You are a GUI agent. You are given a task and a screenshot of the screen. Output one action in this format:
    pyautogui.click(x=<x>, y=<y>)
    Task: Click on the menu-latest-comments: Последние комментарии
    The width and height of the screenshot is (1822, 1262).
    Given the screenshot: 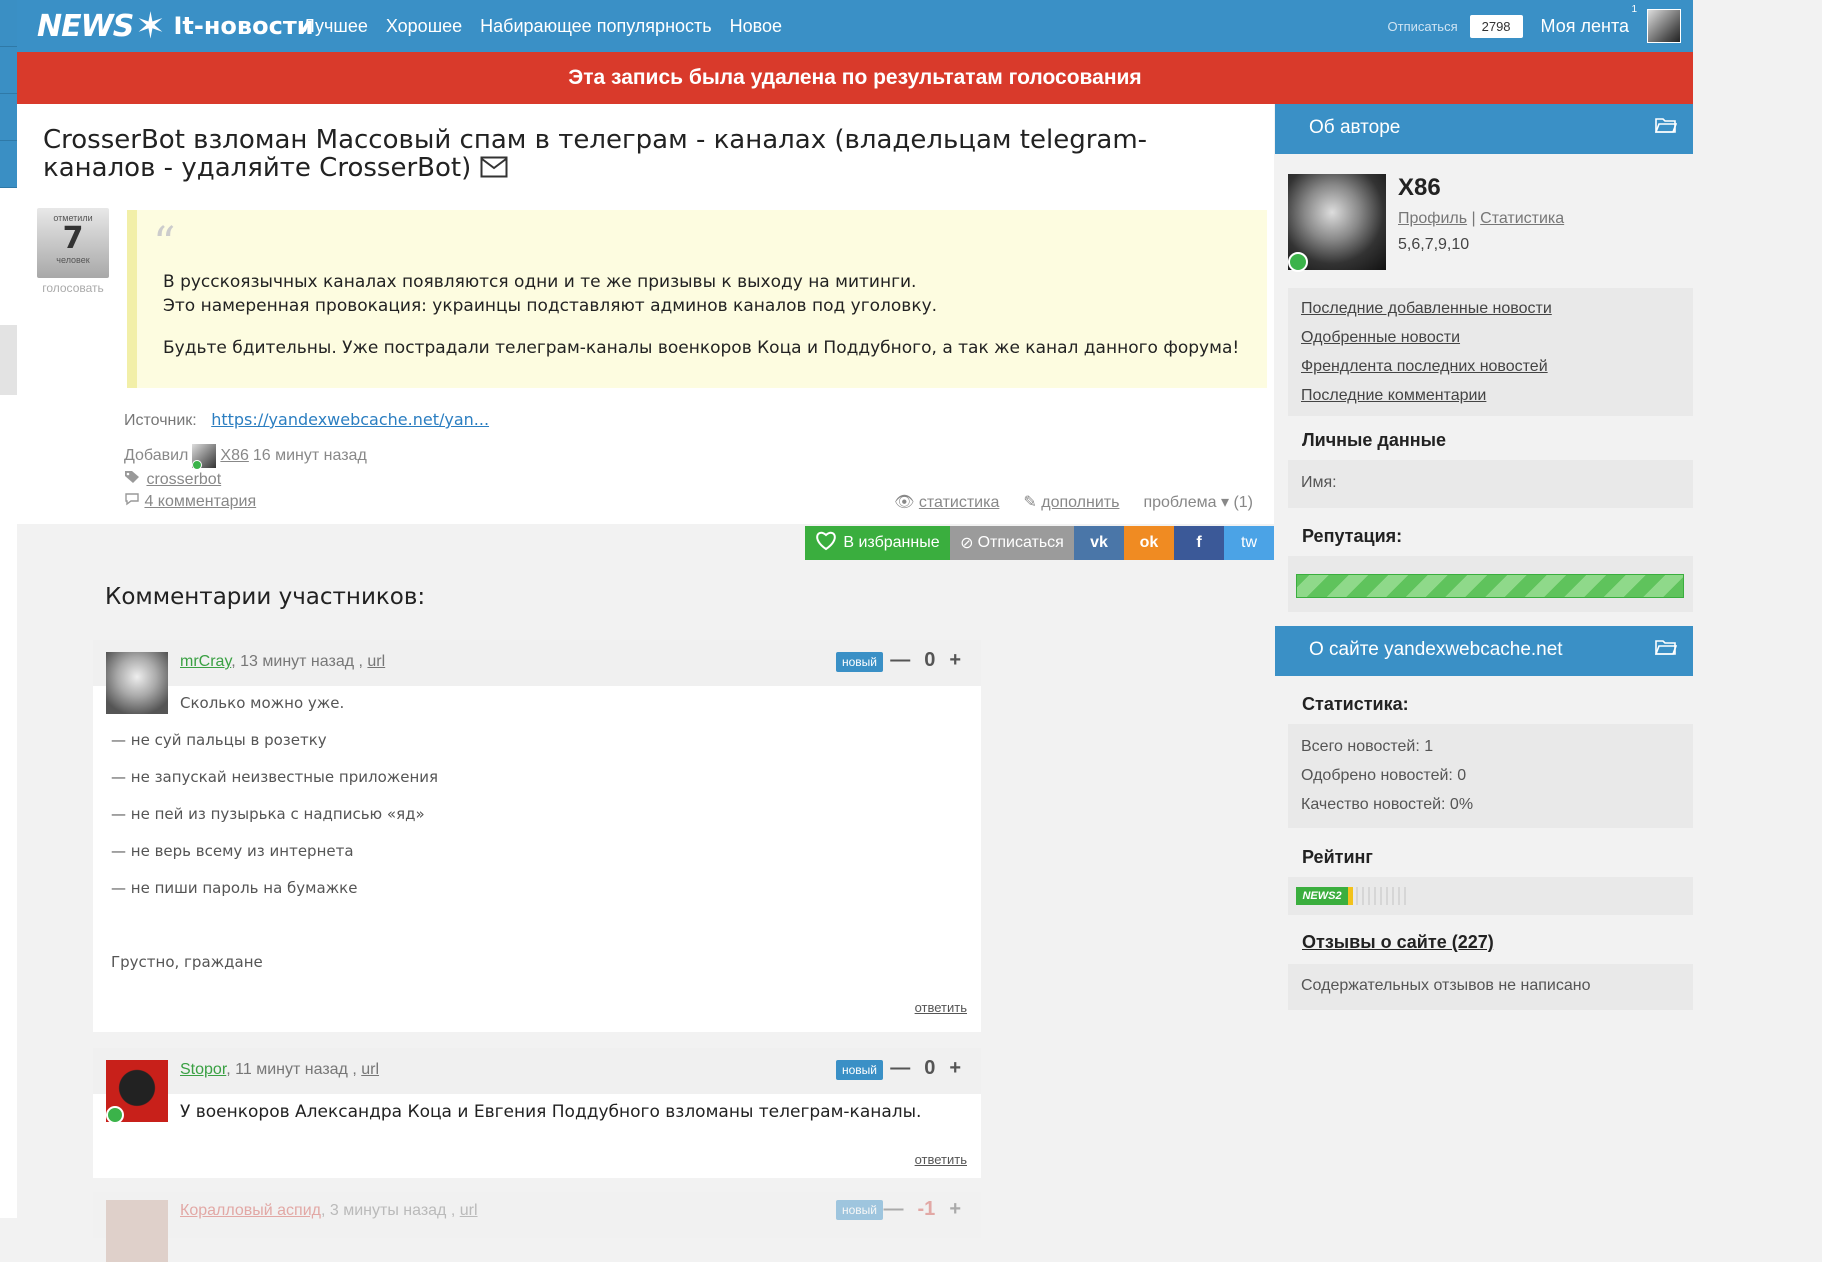 What is the action you would take?
    pyautogui.click(x=1393, y=396)
    